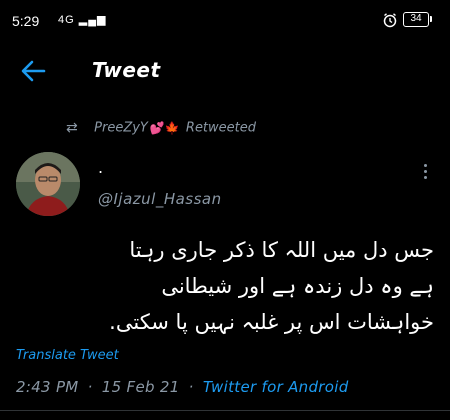 This screenshot has width=450, height=420. Describe the element at coordinates (225, 20) in the screenshot. I see `status-bar: 5:29 4G ▂▄▆ 34` at that location.